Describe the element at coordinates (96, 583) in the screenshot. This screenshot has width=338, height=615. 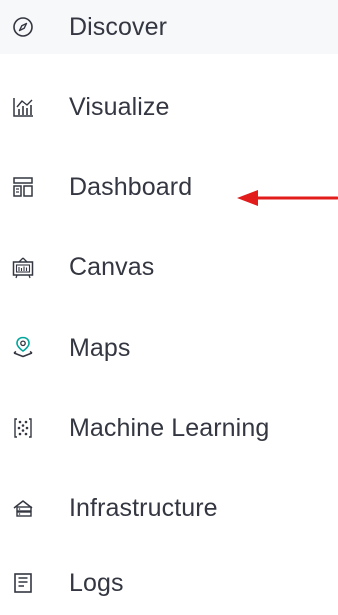
I see `sidebar-item-label: Logs` at that location.